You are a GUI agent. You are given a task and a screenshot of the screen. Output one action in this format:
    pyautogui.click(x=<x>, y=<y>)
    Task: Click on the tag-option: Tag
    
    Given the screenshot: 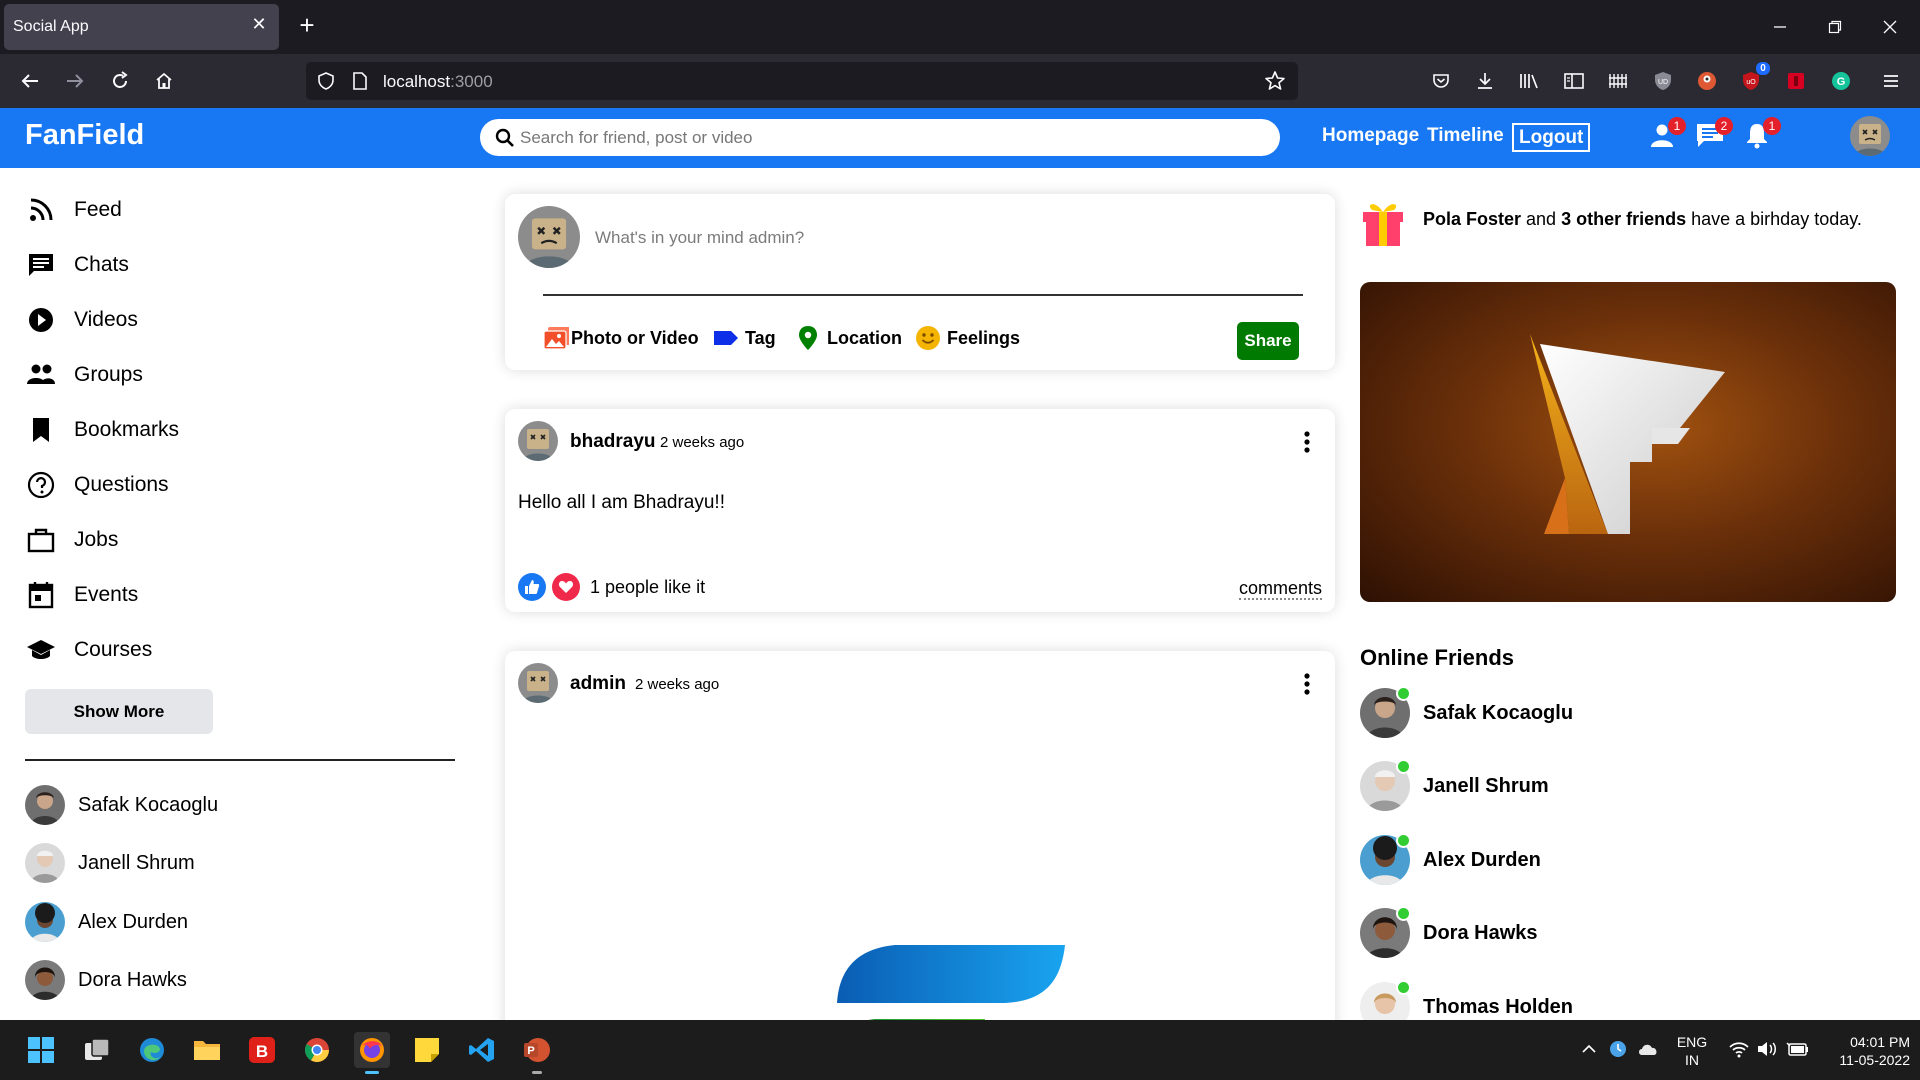 What is the action you would take?
    pyautogui.click(x=744, y=338)
    